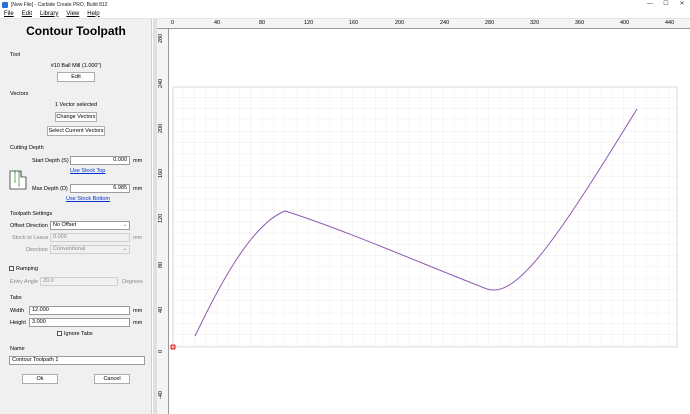 This screenshot has width=690, height=414. What do you see at coordinates (24, 282) in the screenshot?
I see `entry-angle-label: Entry Angle` at bounding box center [24, 282].